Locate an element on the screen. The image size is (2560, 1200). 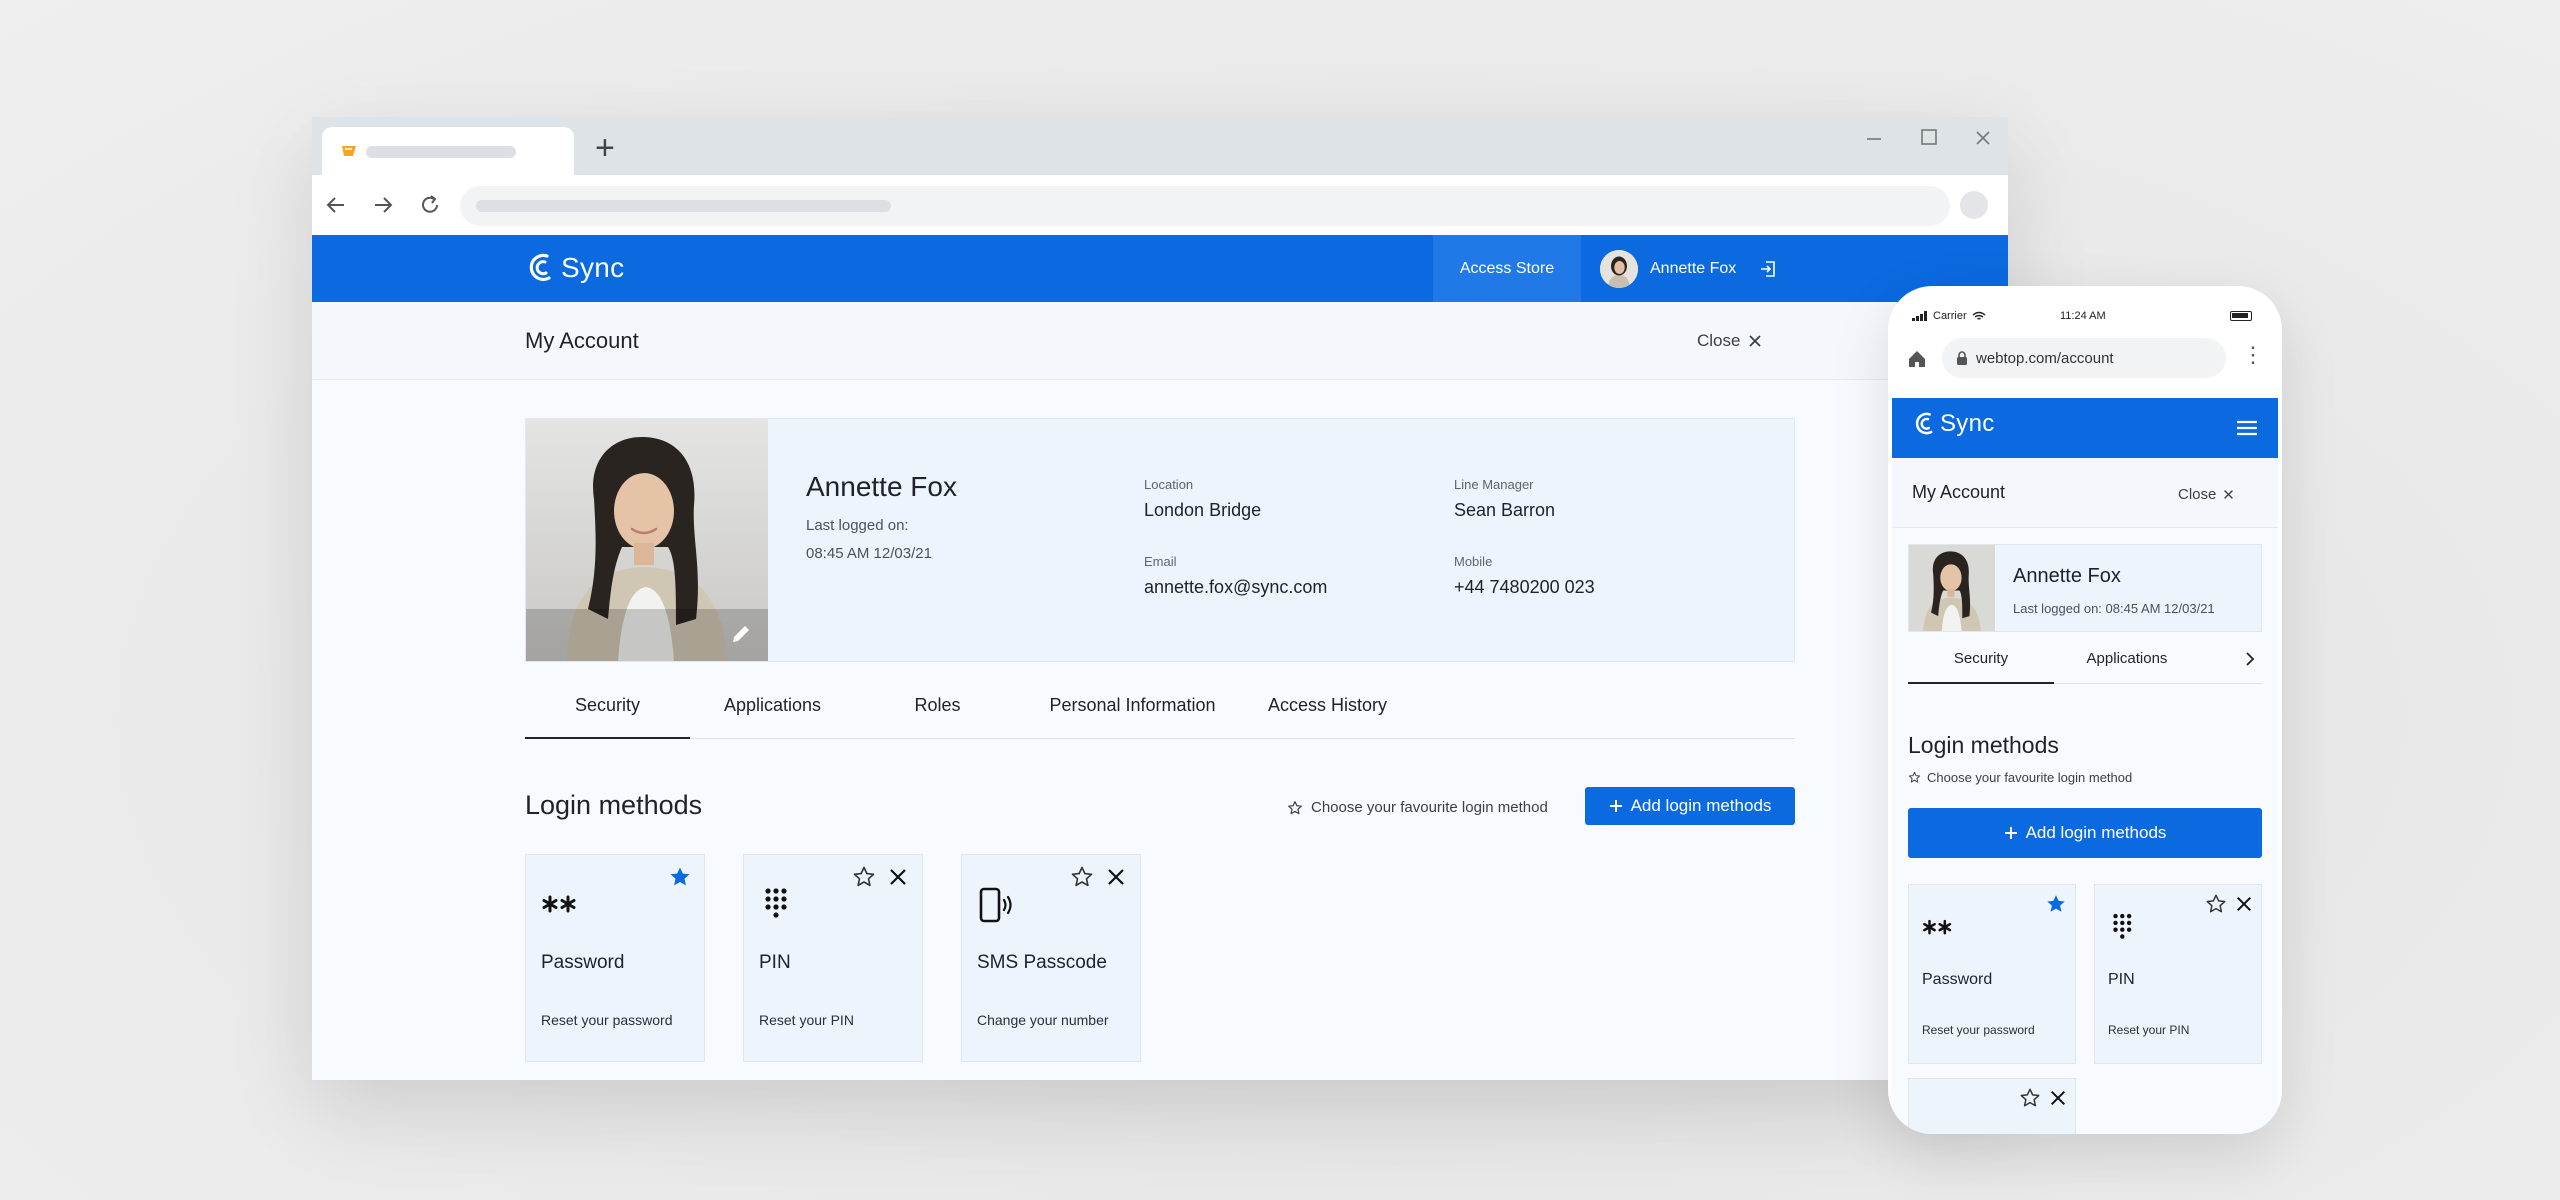
browser-profile-icon is located at coordinates (1974, 205).